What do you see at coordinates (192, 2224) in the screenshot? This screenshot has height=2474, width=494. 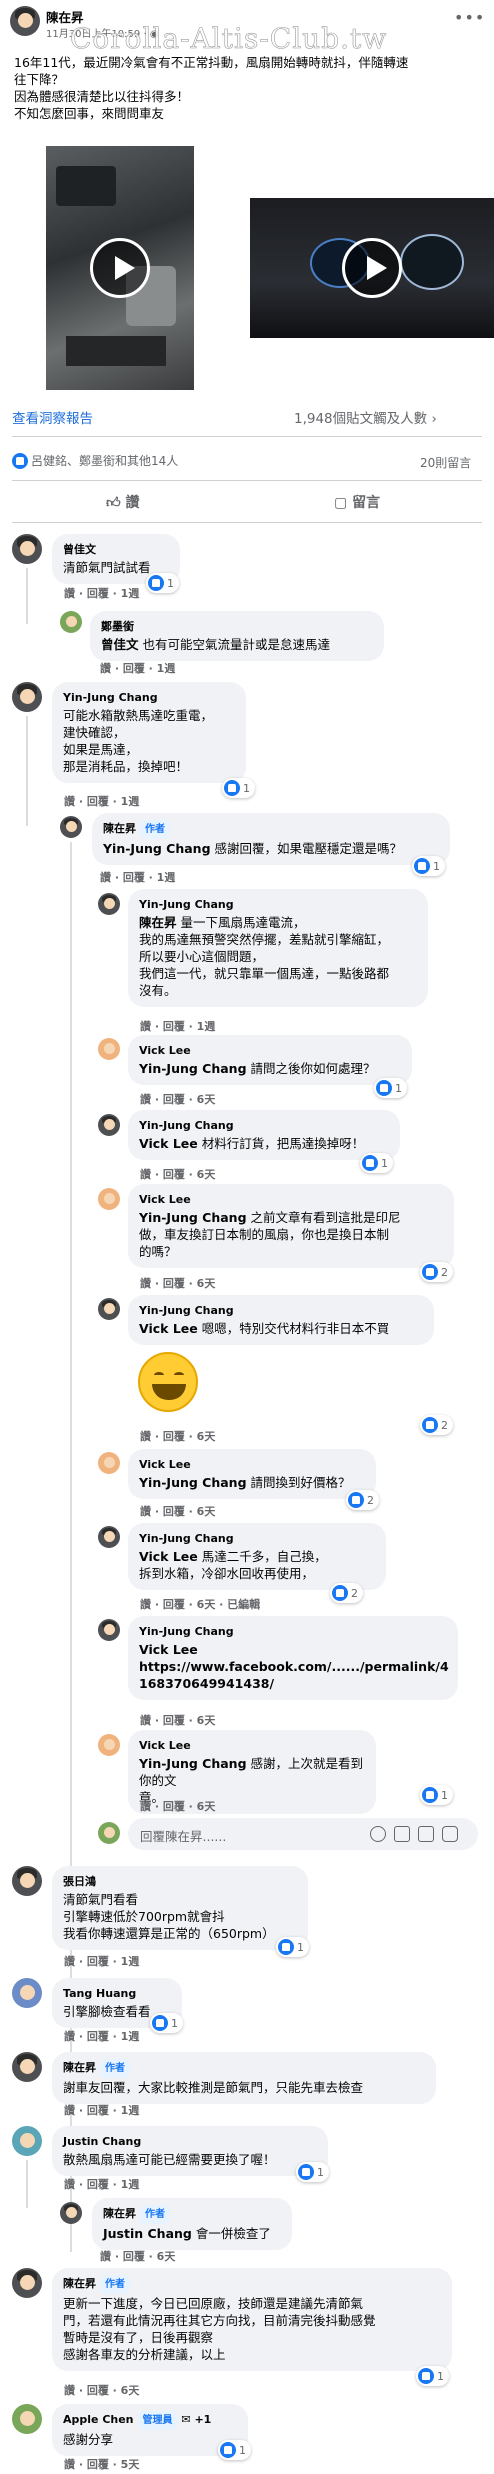 I see `comment-bubble: 陳在昇 作者 Justin Chang 會一併檢查了` at bounding box center [192, 2224].